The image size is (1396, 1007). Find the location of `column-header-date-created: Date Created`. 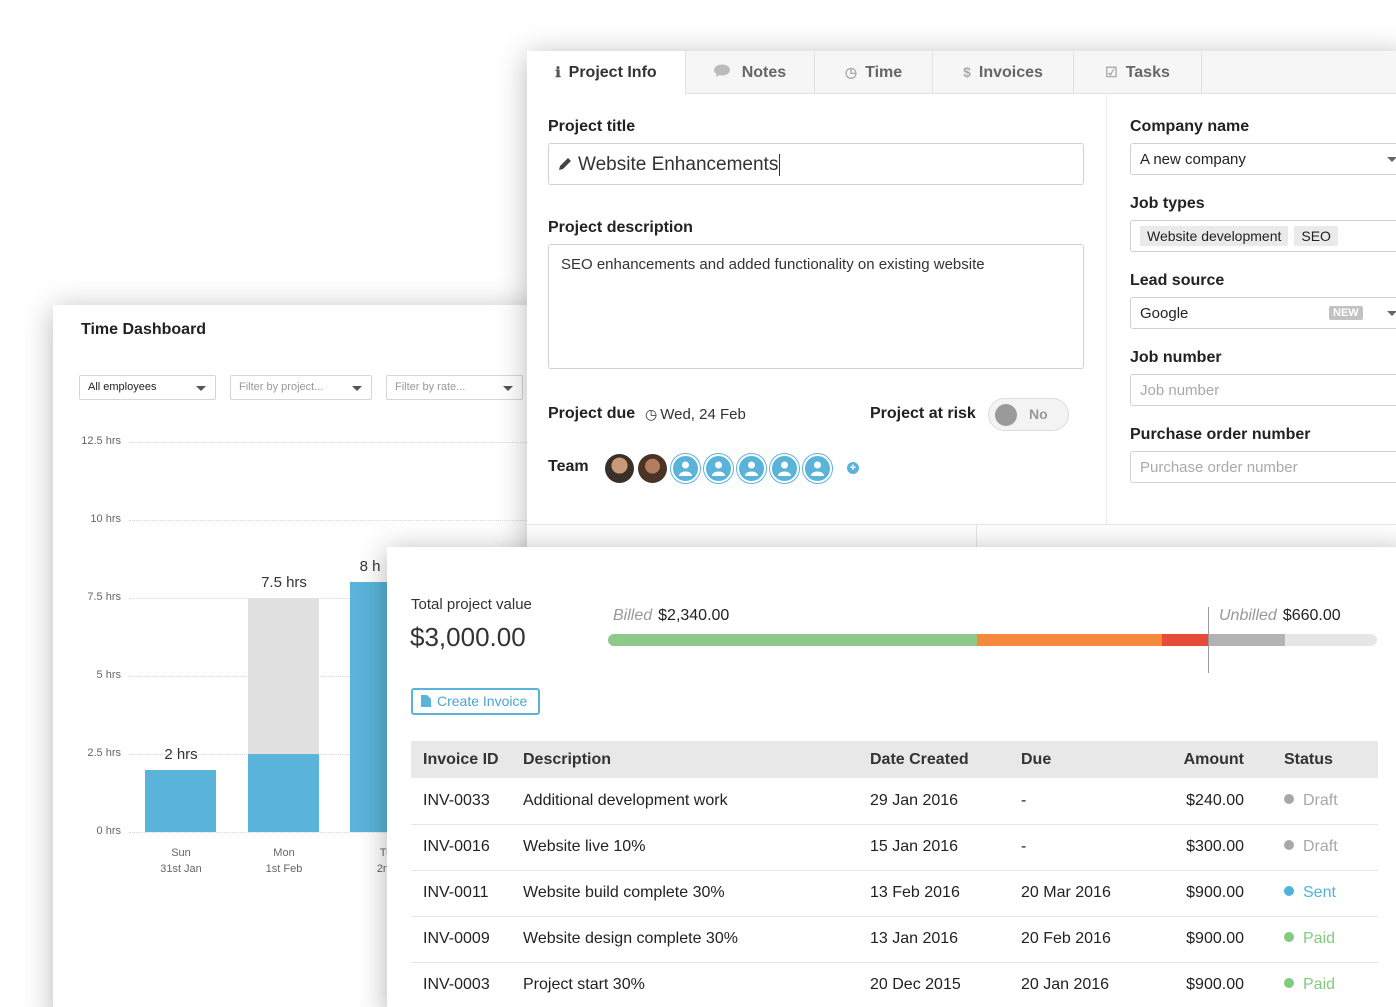

column-header-date-created: Date Created is located at coordinates (933, 759).